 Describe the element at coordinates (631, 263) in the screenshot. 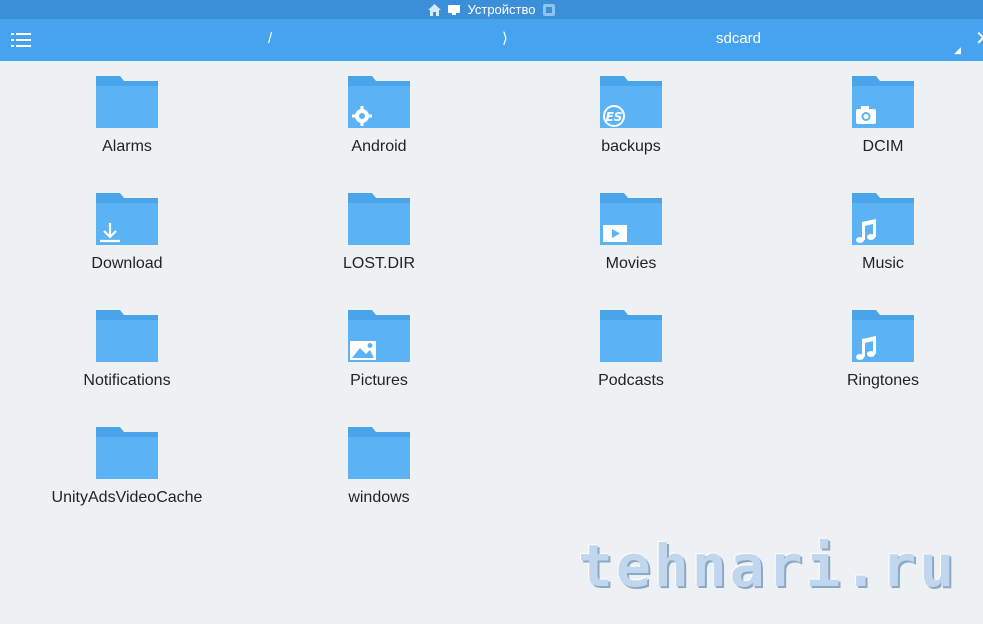

I see `folder-label: Movies` at that location.